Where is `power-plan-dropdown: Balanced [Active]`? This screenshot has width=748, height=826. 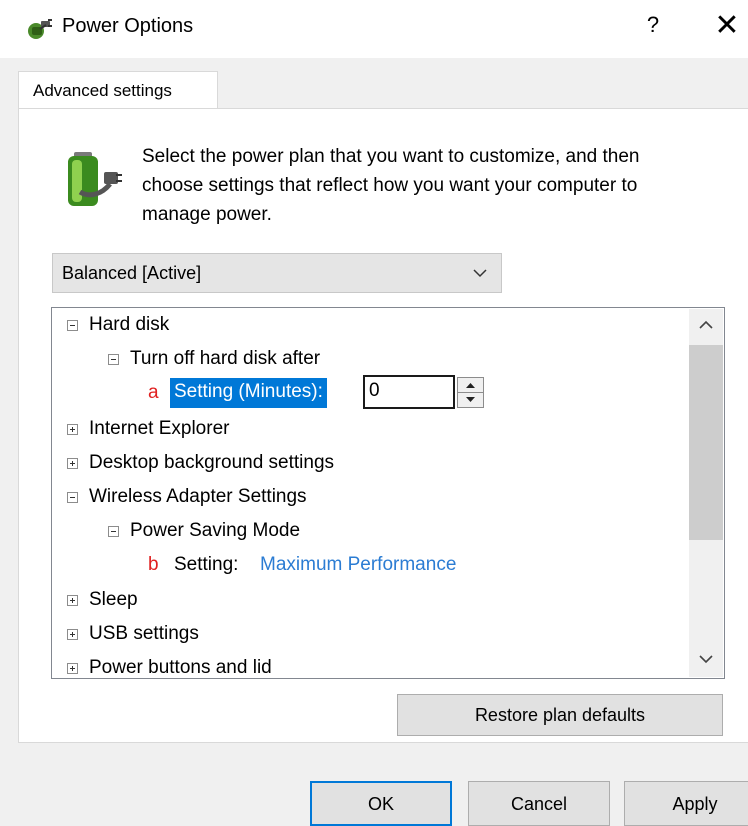
power-plan-dropdown: Balanced [Active] is located at coordinates (277, 273).